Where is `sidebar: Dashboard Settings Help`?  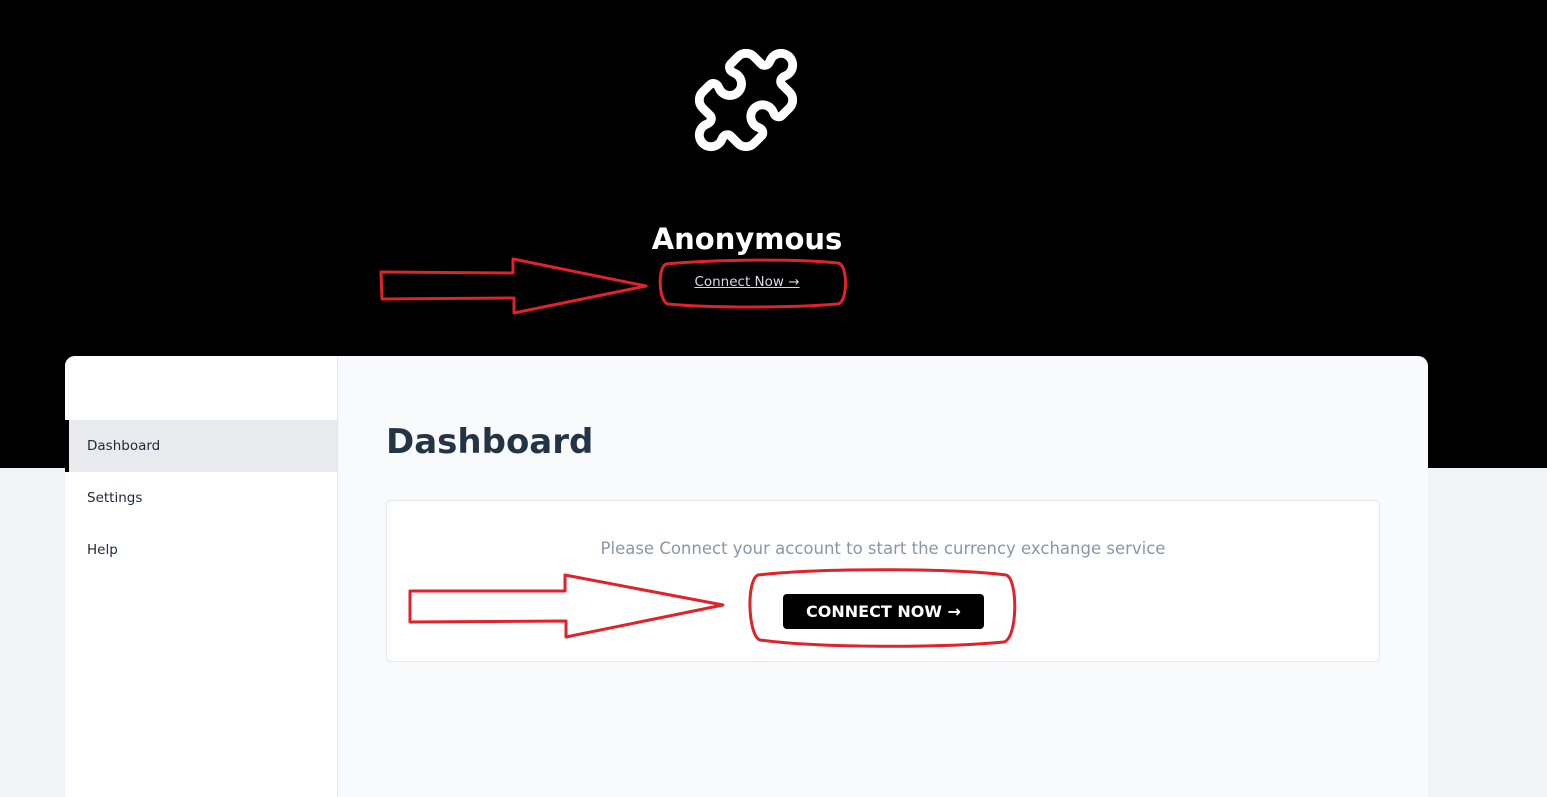
sidebar: Dashboard Settings Help is located at coordinates (201, 576).